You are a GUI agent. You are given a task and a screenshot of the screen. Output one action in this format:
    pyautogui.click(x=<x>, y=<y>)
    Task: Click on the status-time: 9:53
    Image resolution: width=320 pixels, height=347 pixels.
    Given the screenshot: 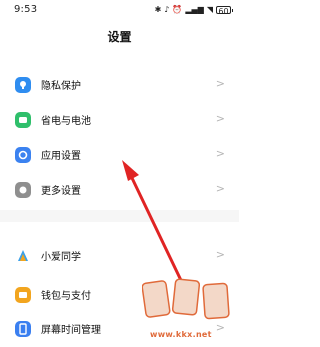 What is the action you would take?
    pyautogui.click(x=26, y=9)
    